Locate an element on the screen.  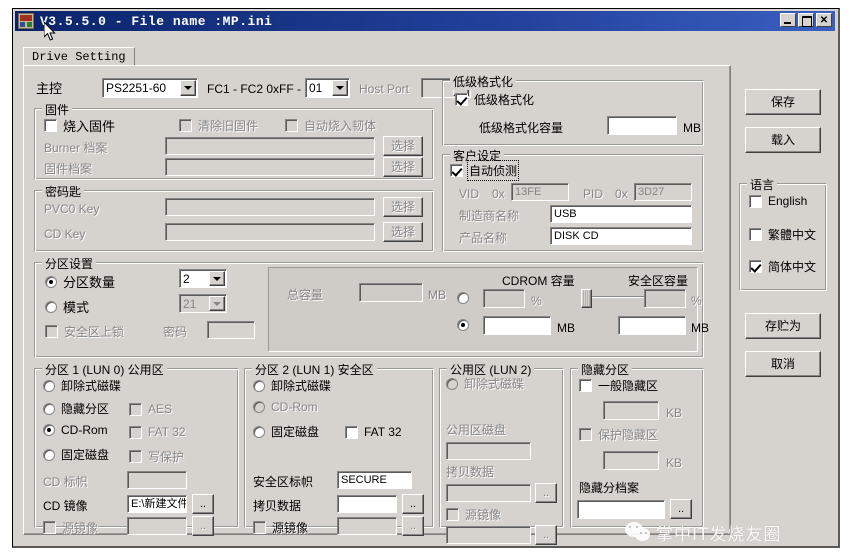
partition-count-radio: 分区数量 is located at coordinates (80, 281).